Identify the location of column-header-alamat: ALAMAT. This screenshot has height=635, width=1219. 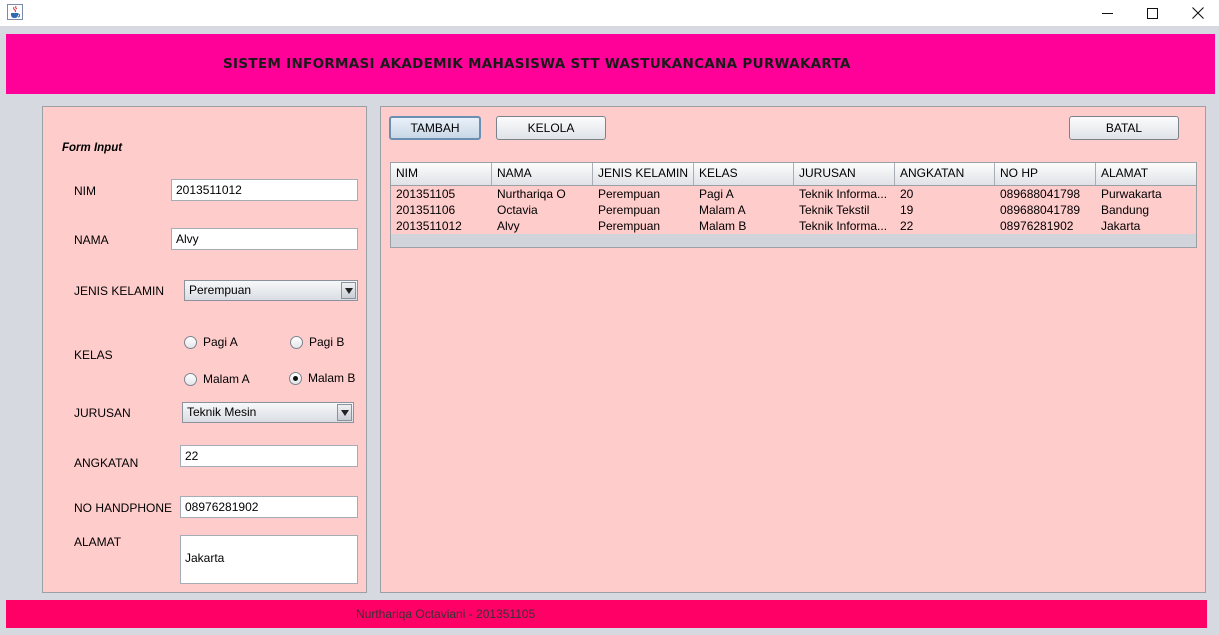
(1146, 174).